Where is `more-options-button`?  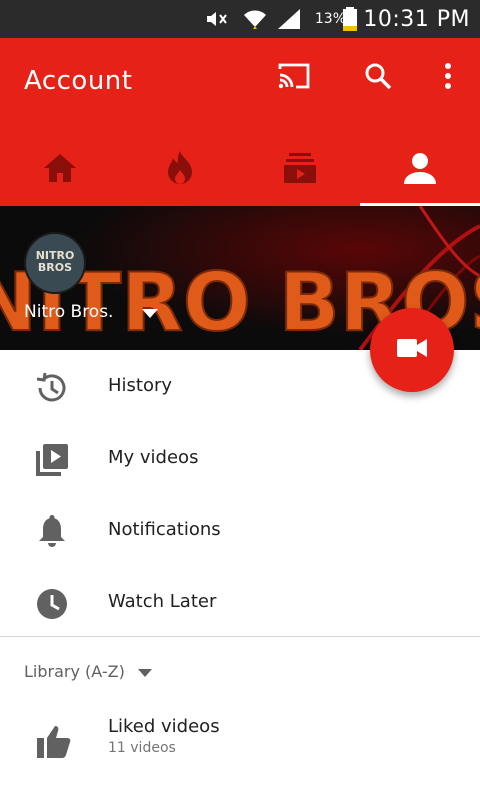 more-options-button is located at coordinates (448, 78).